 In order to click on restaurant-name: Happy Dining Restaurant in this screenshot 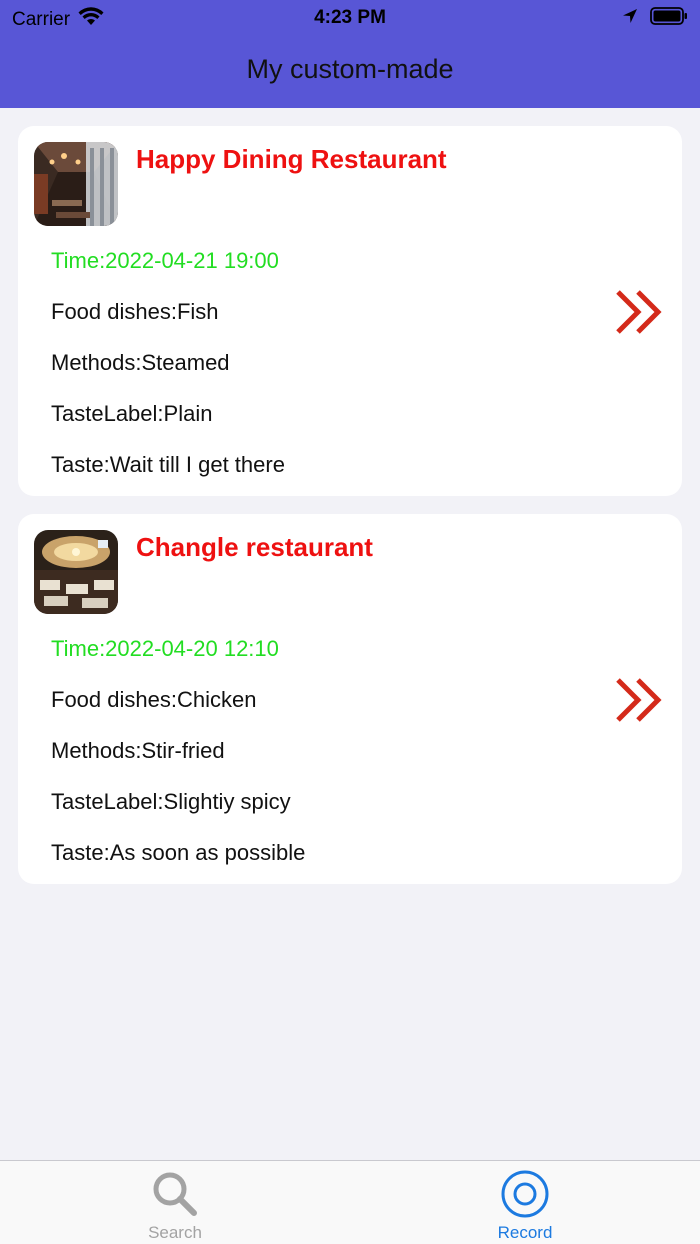, I will do `click(291, 159)`.